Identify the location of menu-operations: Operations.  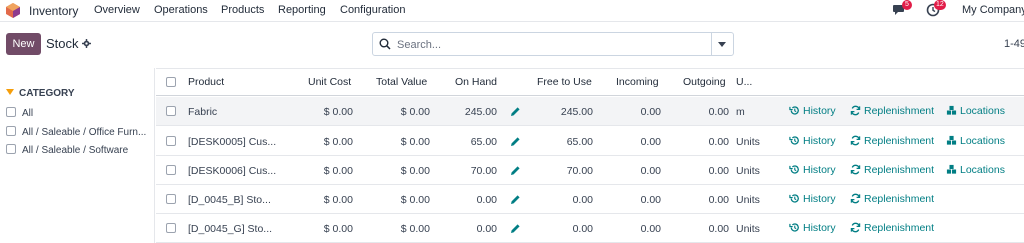
(181, 10).